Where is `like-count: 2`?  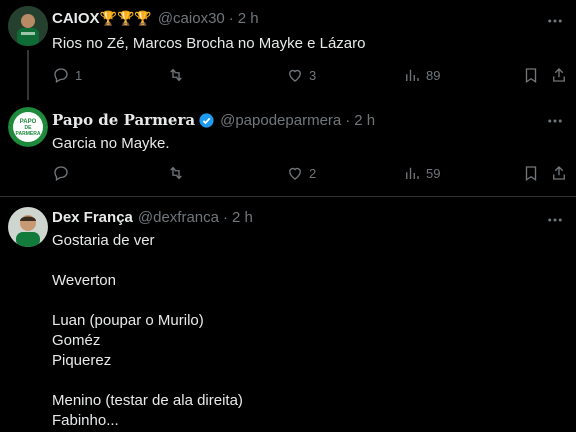 like-count: 2 is located at coordinates (313, 173).